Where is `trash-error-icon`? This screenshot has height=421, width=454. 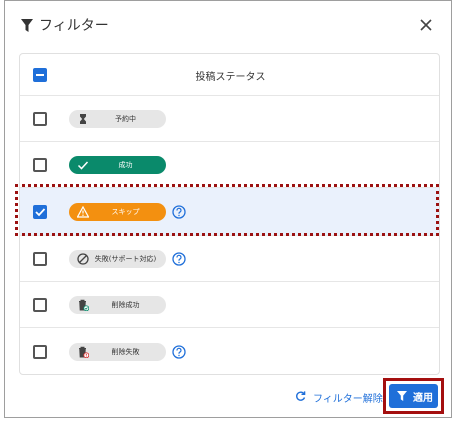
trash-error-icon is located at coordinates (84, 352).